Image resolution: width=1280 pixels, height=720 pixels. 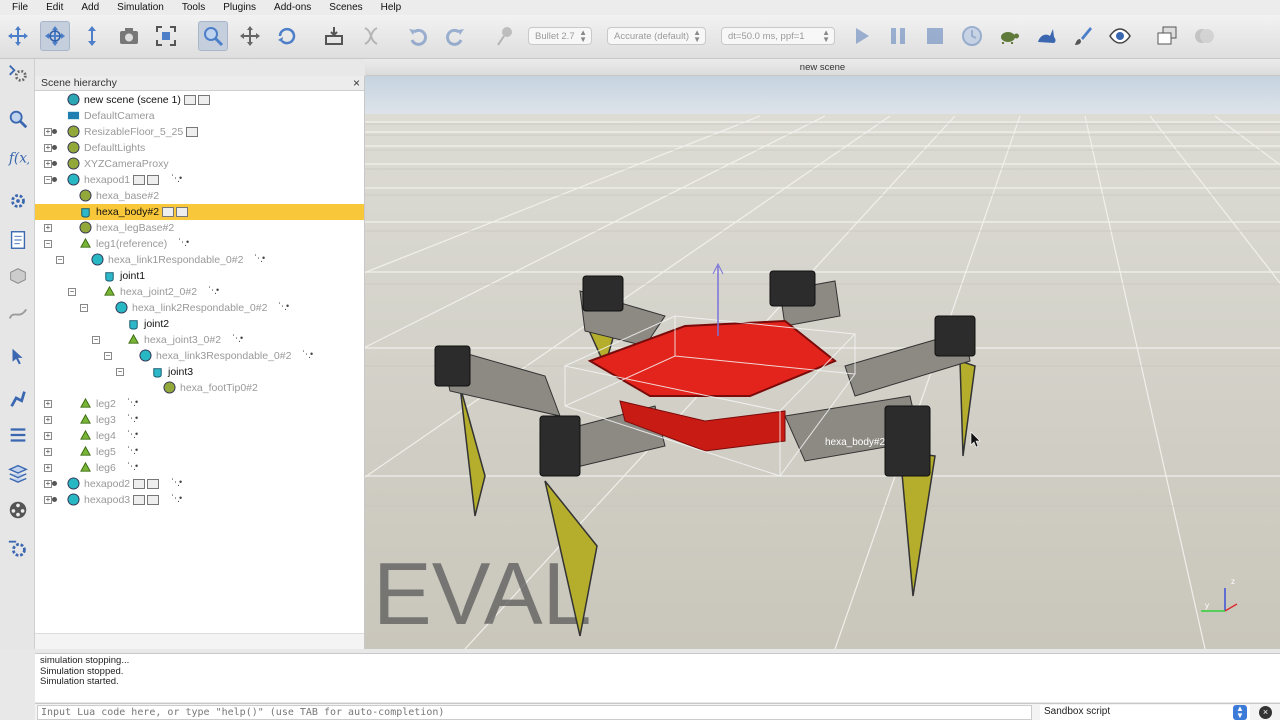 I want to click on row-default-lights: + DefaultLights, so click(x=199, y=148).